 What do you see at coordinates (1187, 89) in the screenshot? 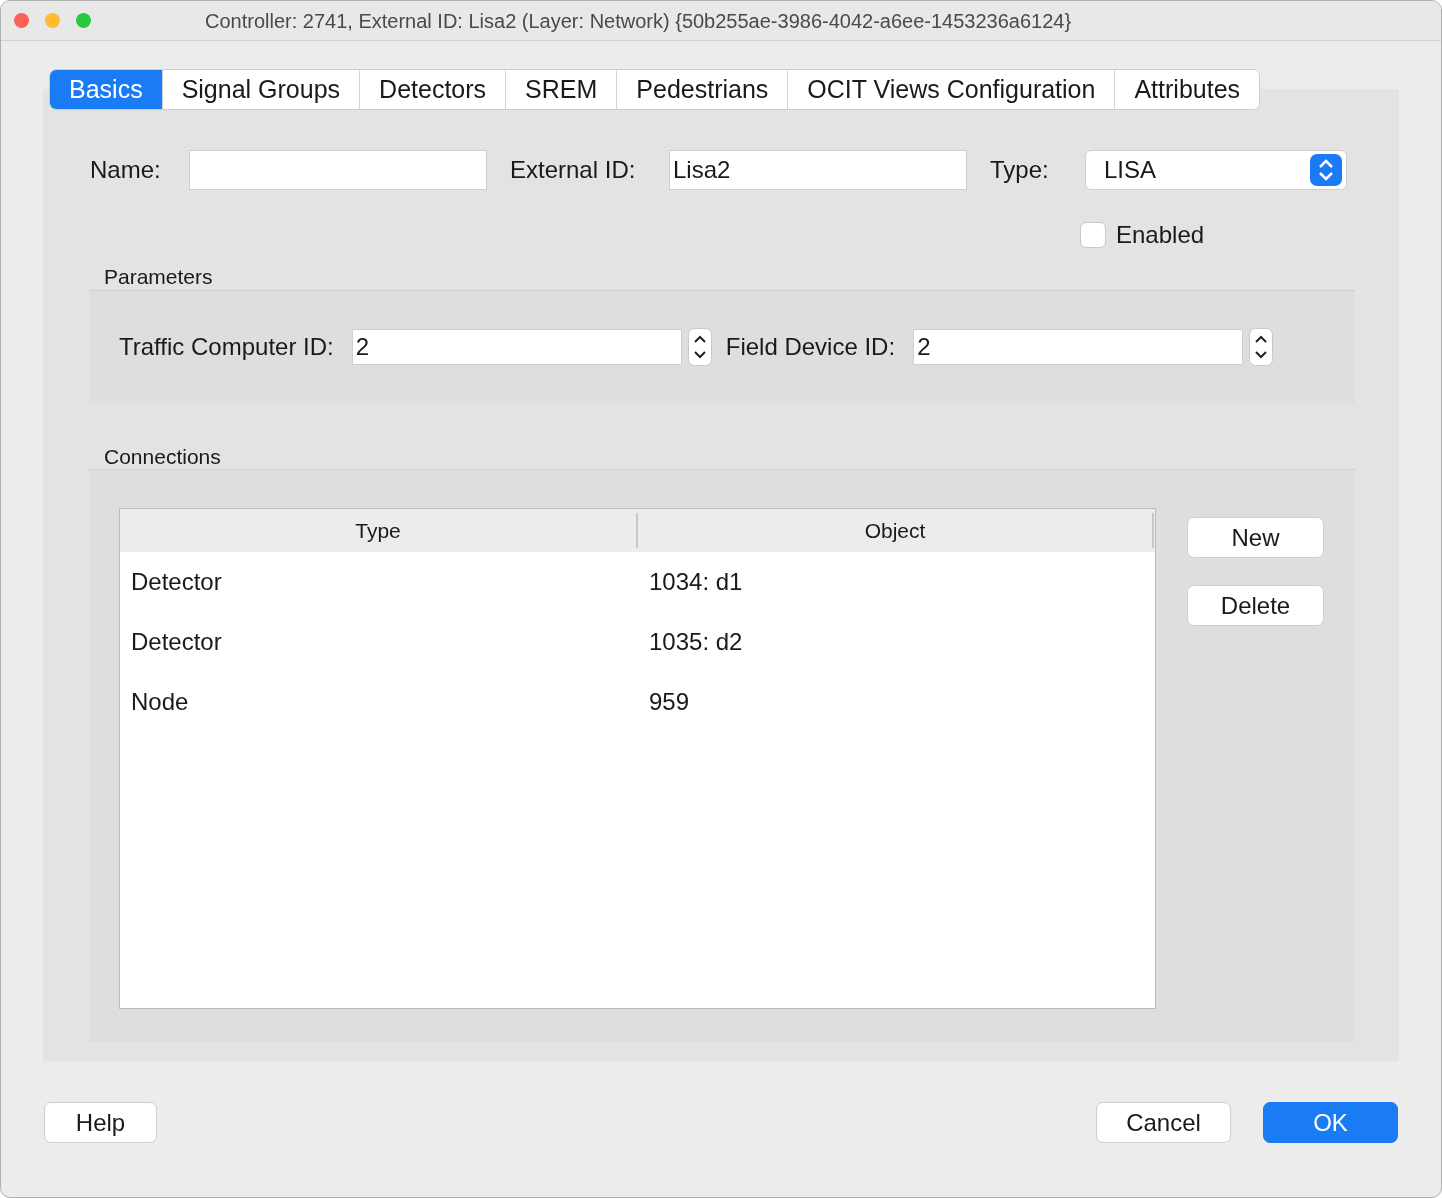
I see `tab: Attributes` at bounding box center [1187, 89].